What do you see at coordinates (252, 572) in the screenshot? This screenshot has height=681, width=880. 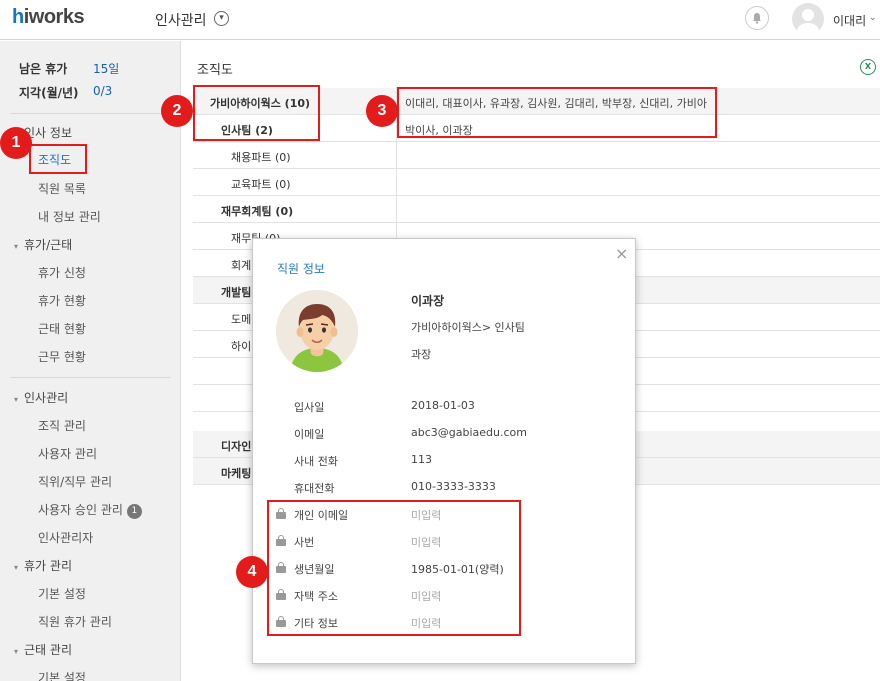 I see `step-marker-4: 4` at bounding box center [252, 572].